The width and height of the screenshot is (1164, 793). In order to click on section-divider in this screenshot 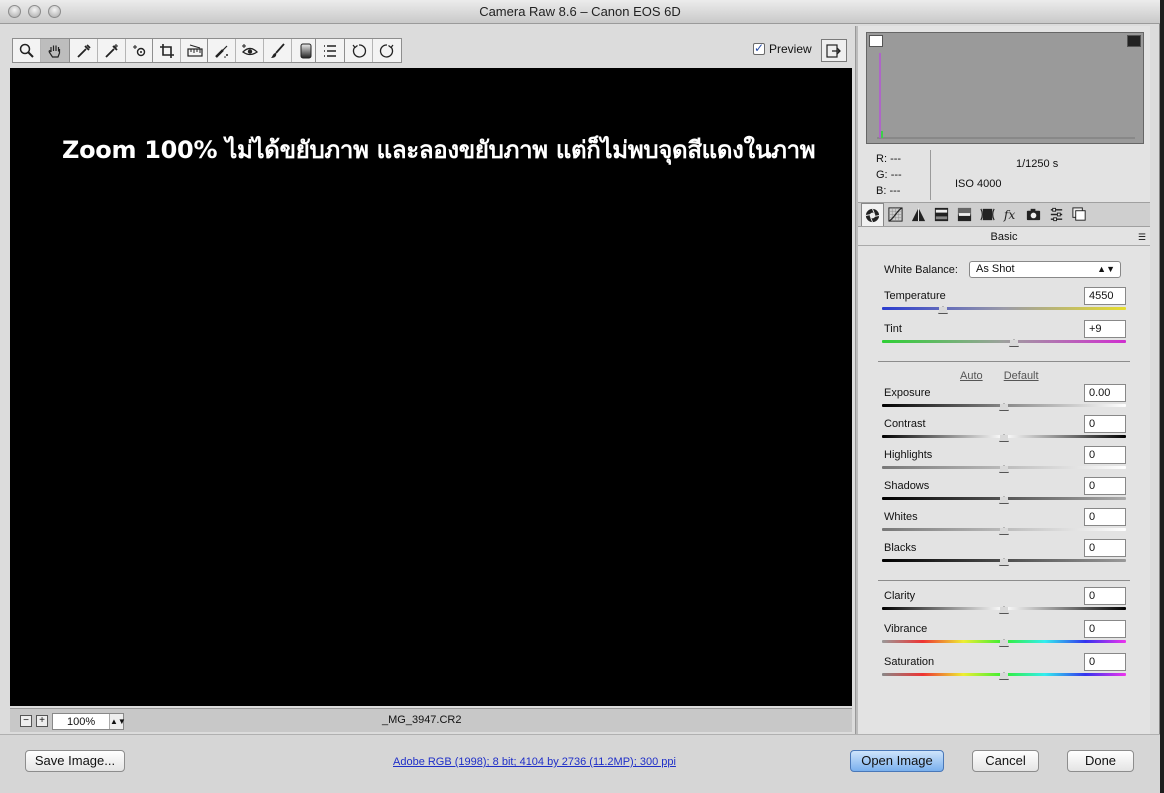, I will do `click(1004, 361)`.